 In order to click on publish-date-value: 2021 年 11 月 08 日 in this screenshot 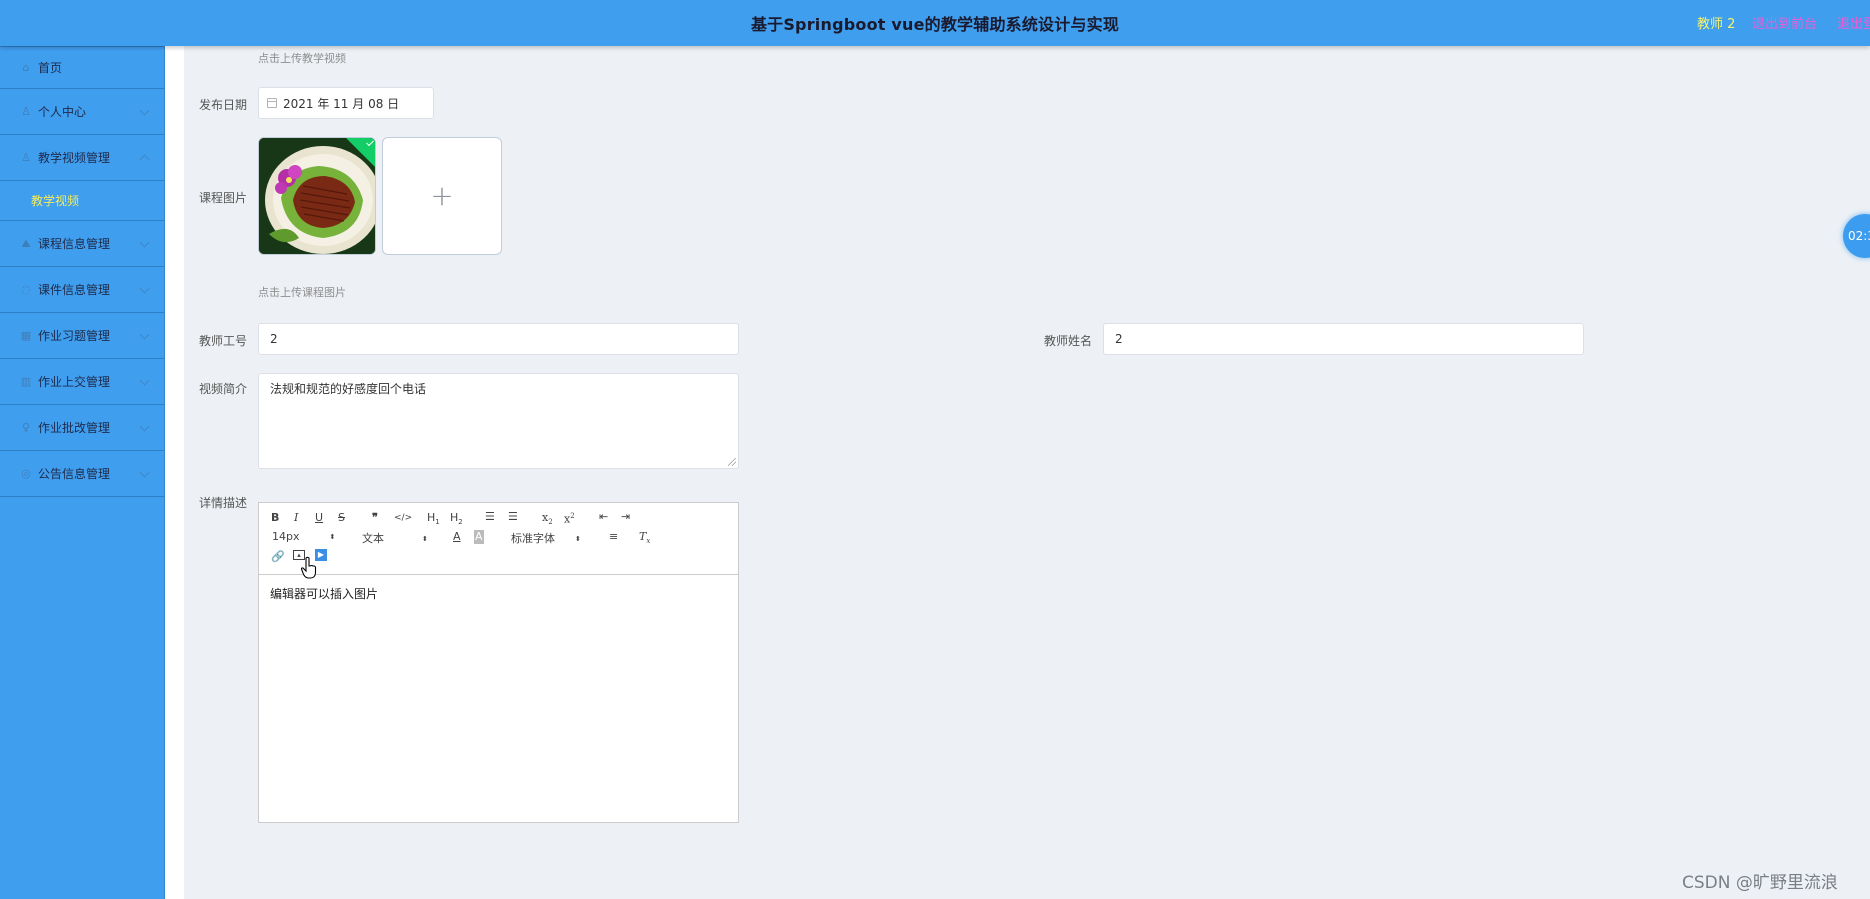, I will do `click(341, 103)`.